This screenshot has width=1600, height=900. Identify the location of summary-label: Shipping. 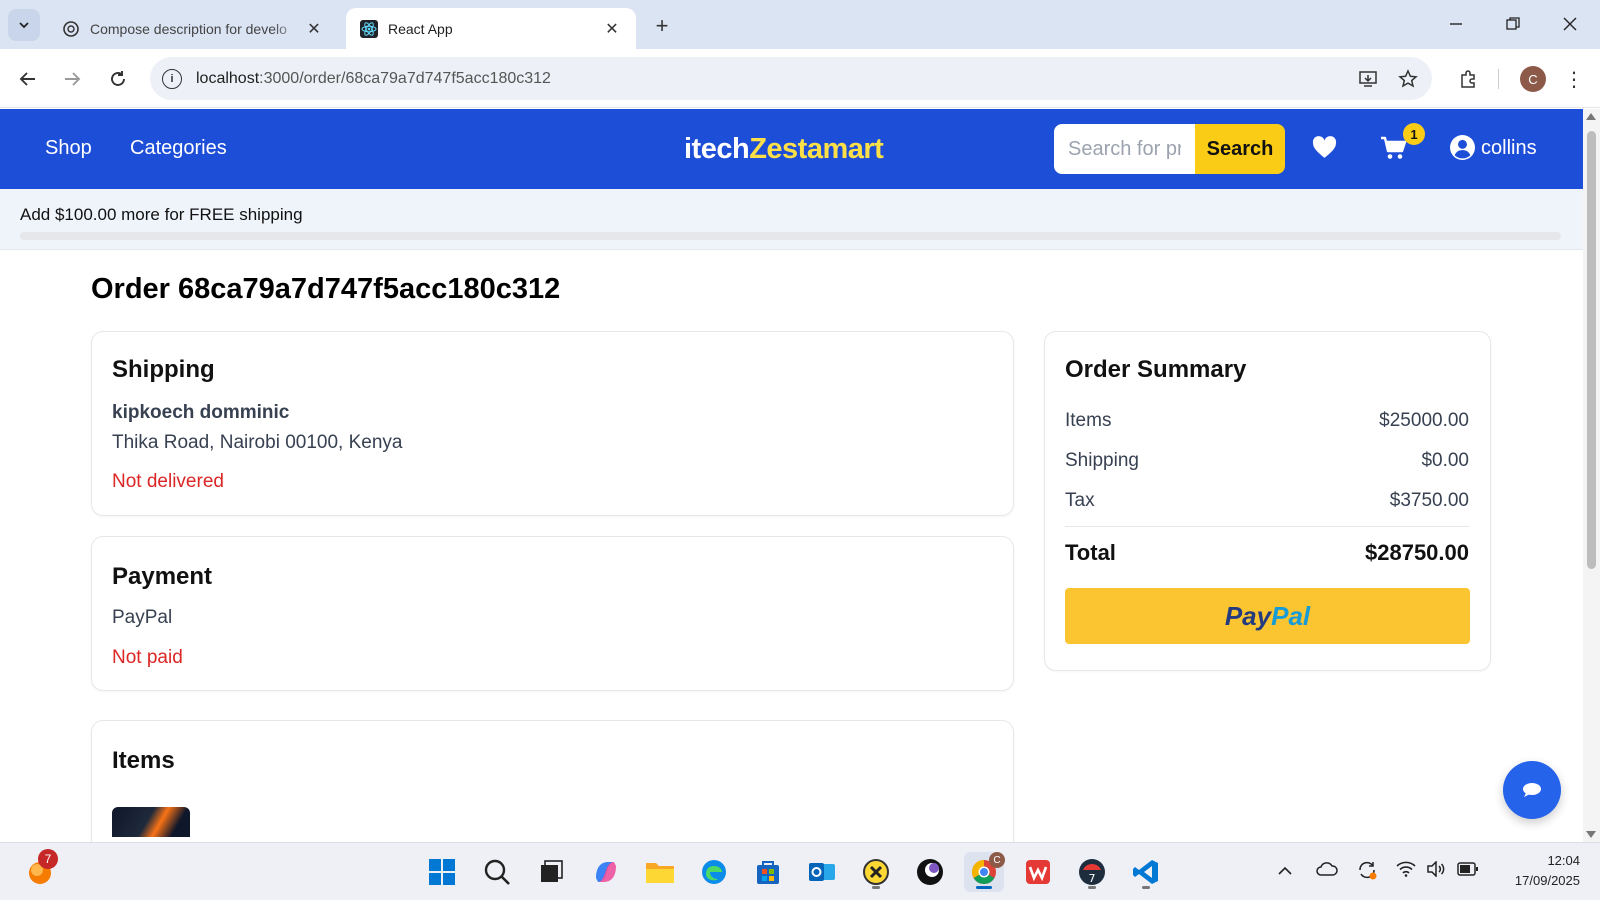
(1102, 460).